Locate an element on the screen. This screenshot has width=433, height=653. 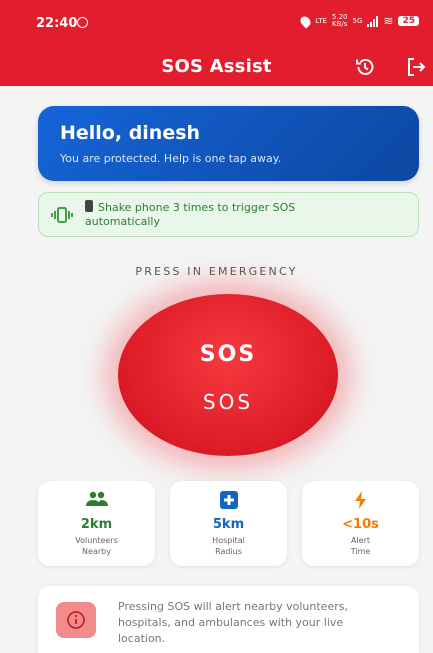
stat-card-volunteers: 2km Volunteers Nearby is located at coordinates (96, 523).